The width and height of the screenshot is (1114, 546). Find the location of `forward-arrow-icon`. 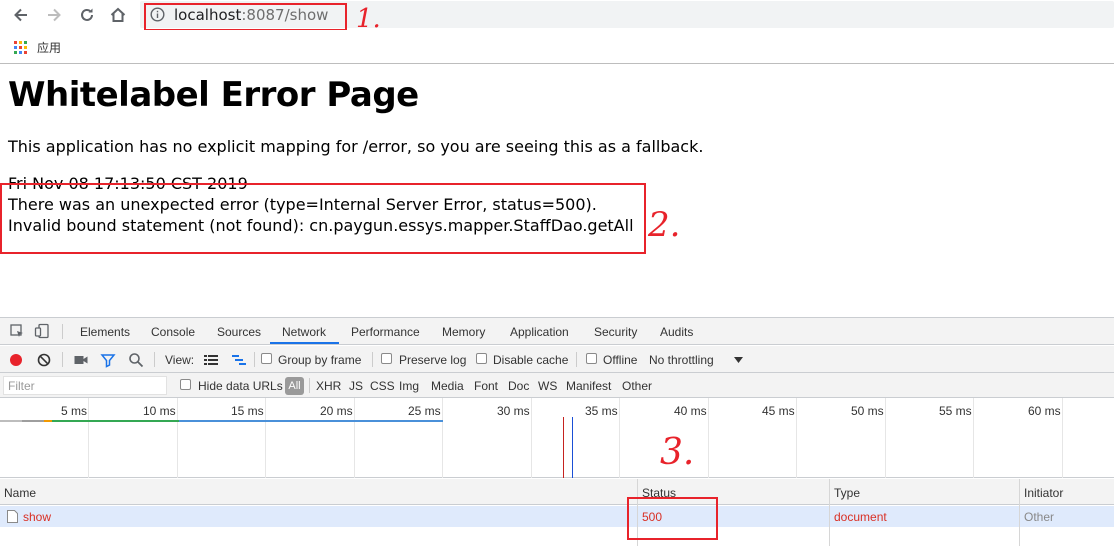

forward-arrow-icon is located at coordinates (54, 15).